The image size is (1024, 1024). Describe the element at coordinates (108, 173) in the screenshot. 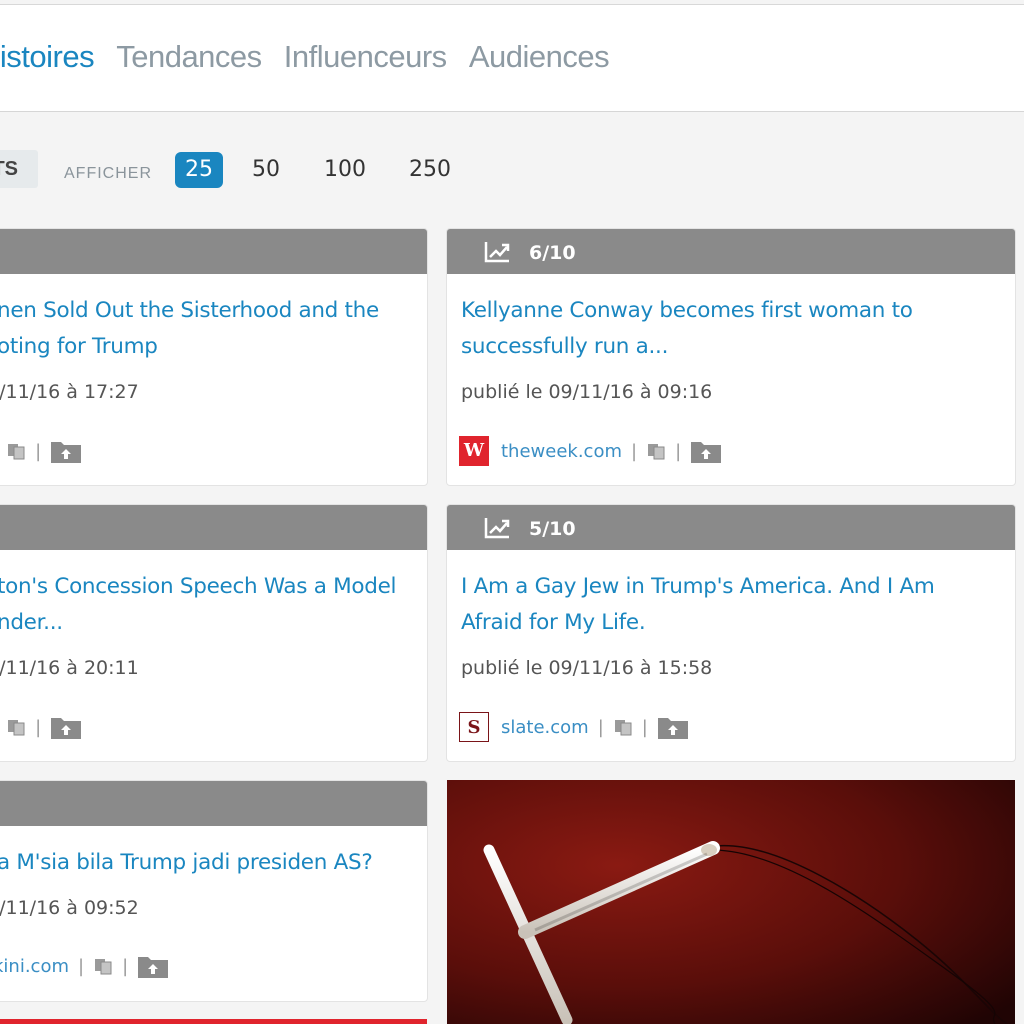

I see `show-label: AFFICHER` at that location.